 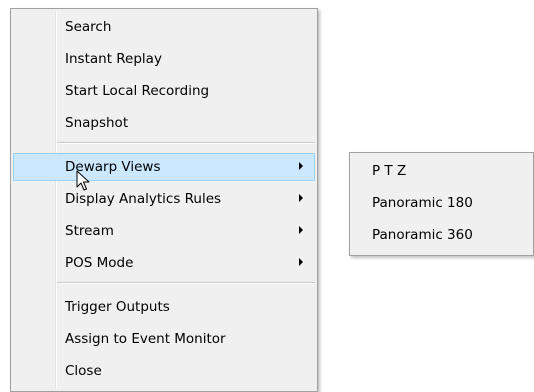 What do you see at coordinates (164, 167) in the screenshot?
I see `menu-item-dewarp-views: Dewarp Views` at bounding box center [164, 167].